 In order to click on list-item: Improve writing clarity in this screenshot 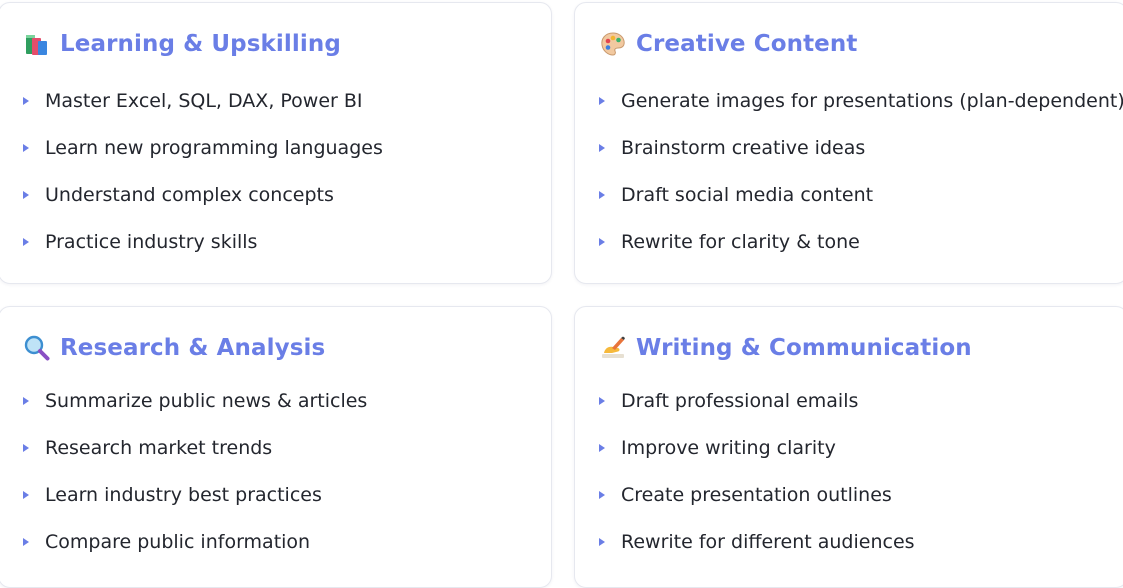, I will do `click(757, 457)`.